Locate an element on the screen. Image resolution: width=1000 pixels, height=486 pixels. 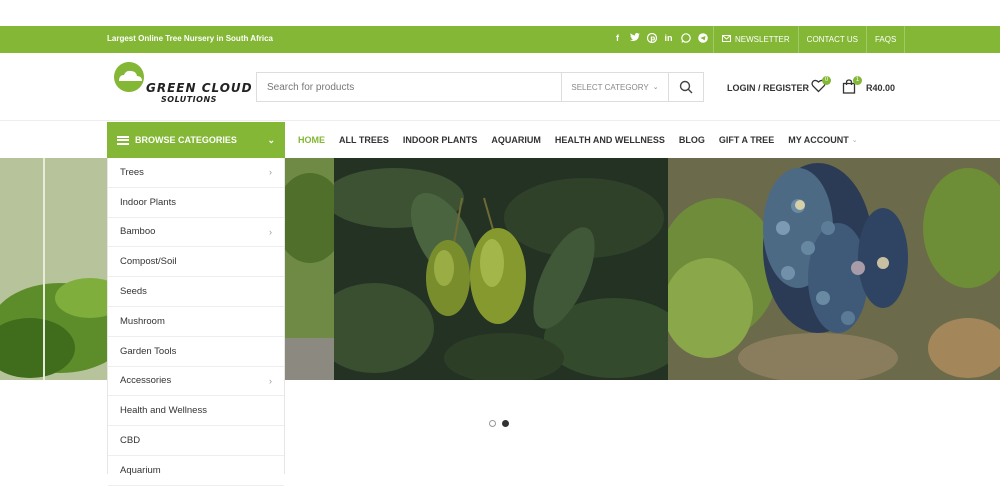
pinterest-icon: p is located at coordinates (651, 38).